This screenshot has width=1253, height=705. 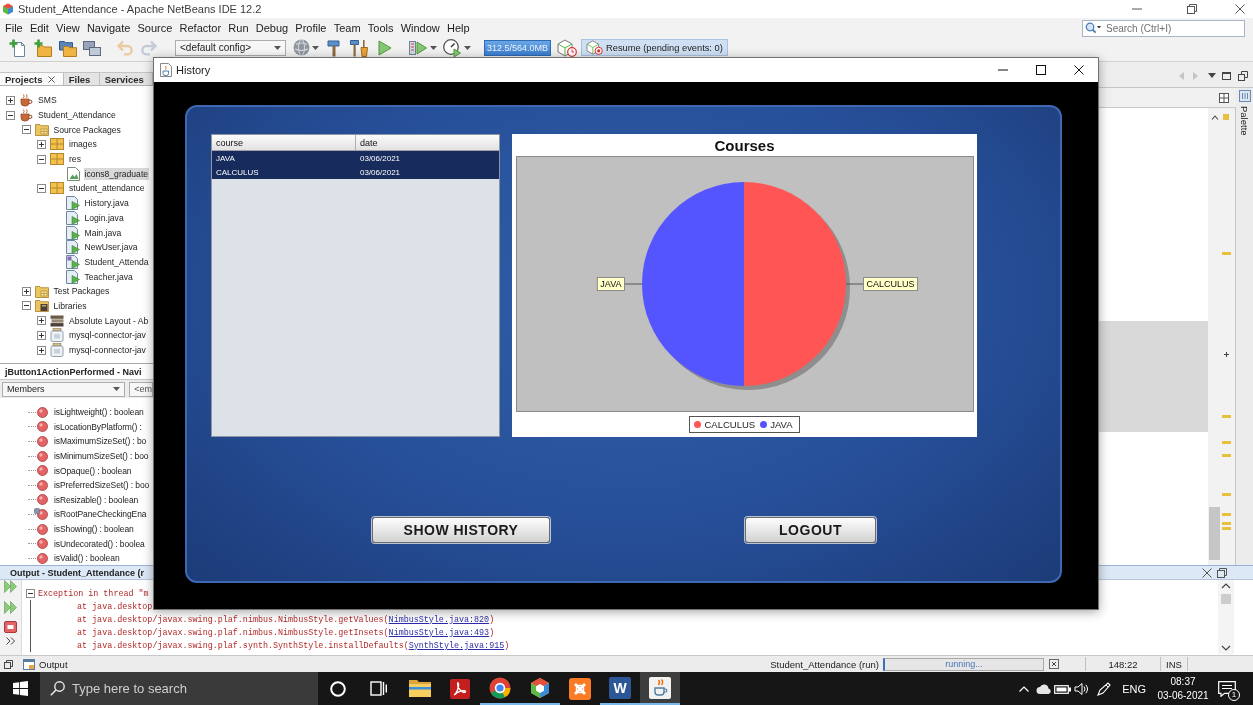 I want to click on menu-item: Source, so click(x=154, y=28).